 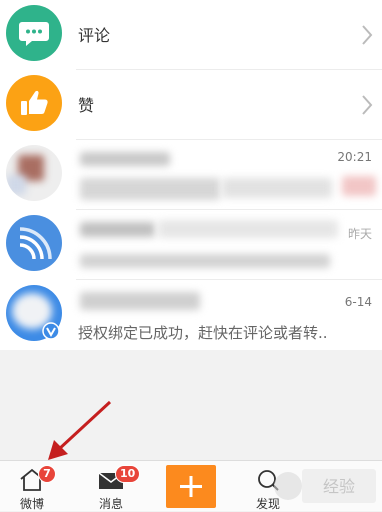 I want to click on thumbs-up-icon, so click(x=34, y=102).